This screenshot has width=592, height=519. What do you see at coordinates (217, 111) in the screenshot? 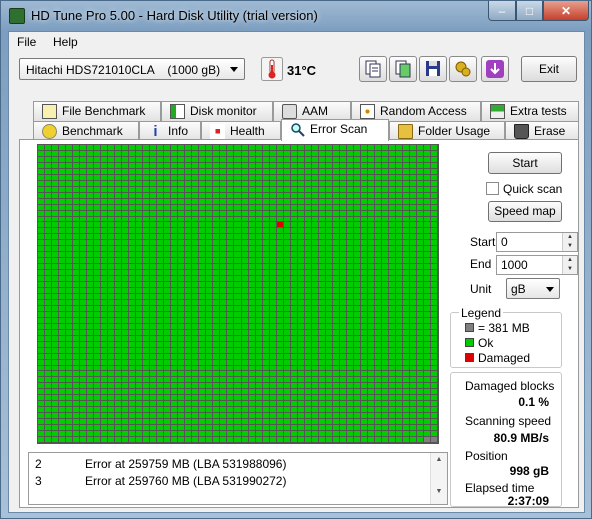
I see `tab-disk-monitor: Disk monitor` at bounding box center [217, 111].